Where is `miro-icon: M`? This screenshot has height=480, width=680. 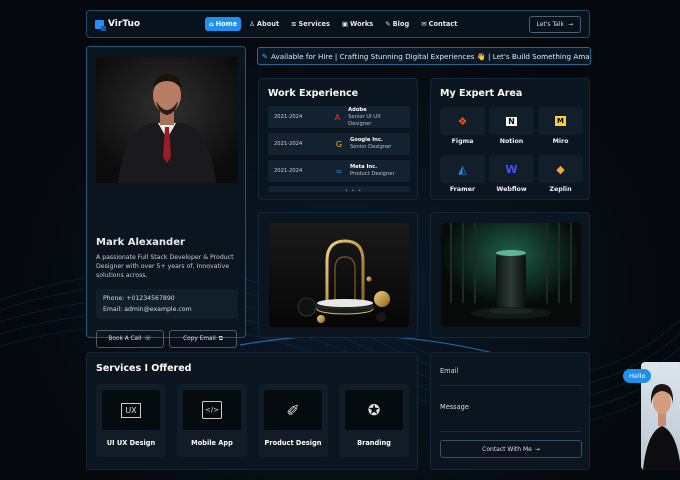 miro-icon: M is located at coordinates (560, 121).